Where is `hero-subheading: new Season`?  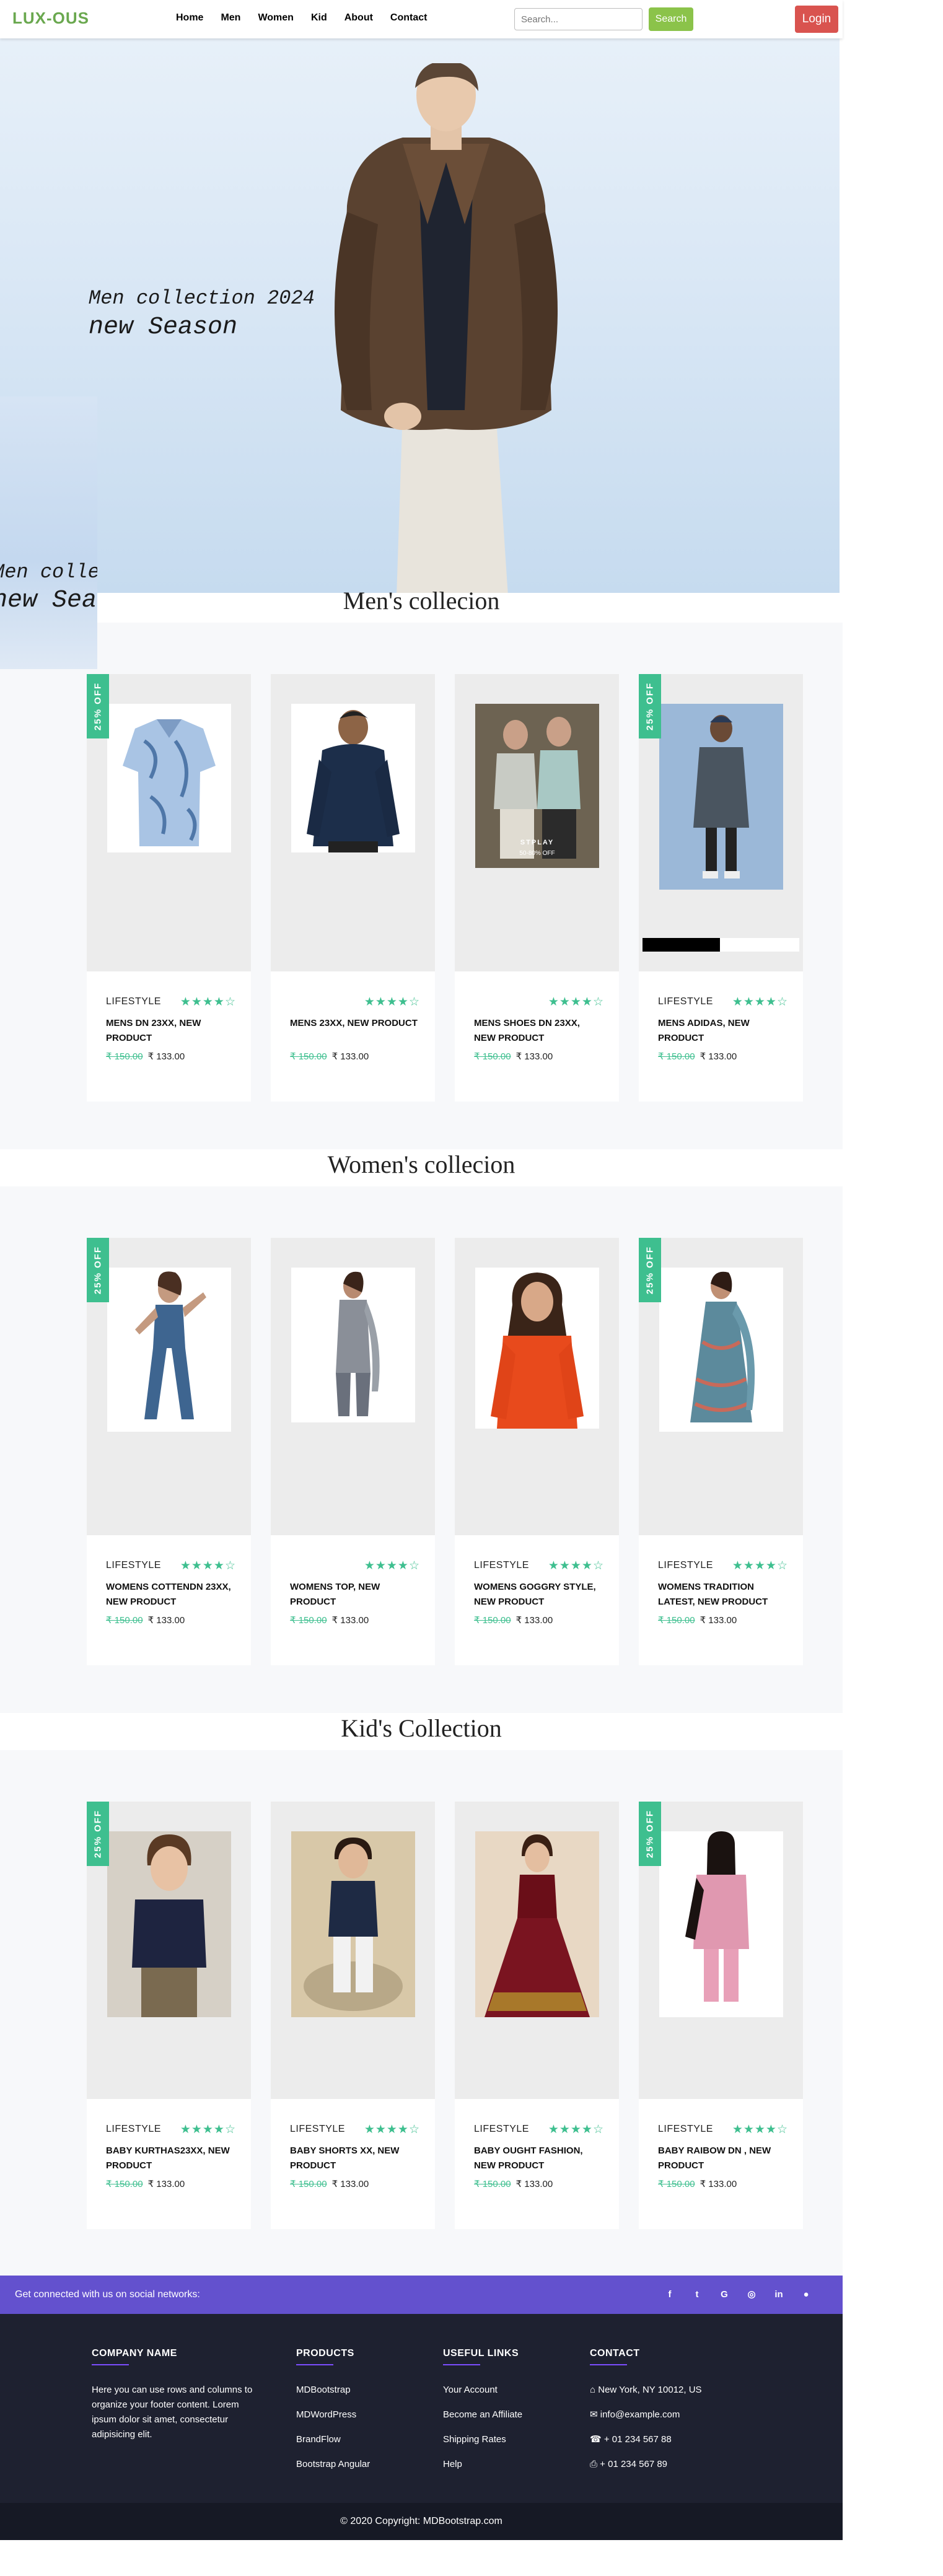 hero-subheading: new Season is located at coordinates (164, 327).